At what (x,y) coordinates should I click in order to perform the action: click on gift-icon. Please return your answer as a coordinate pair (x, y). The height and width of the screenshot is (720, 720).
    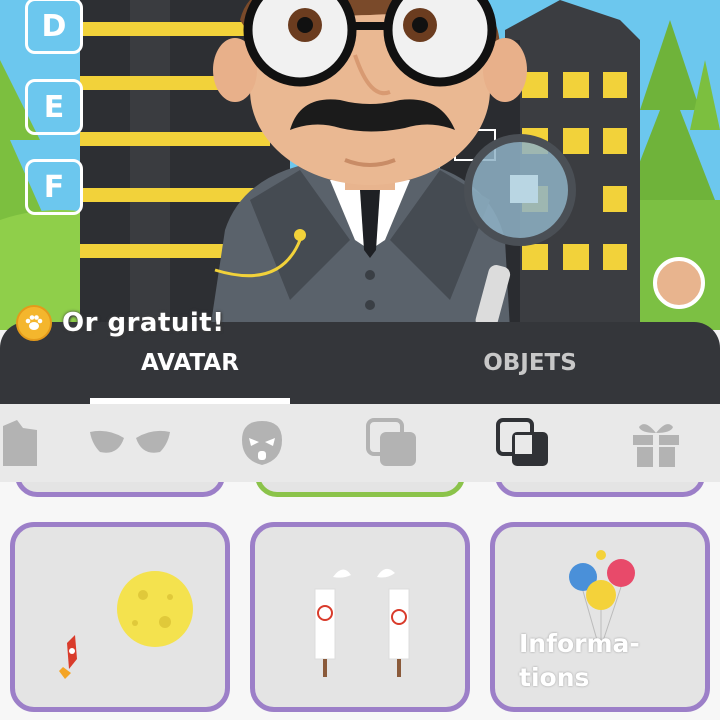
    Looking at the image, I should click on (656, 443).